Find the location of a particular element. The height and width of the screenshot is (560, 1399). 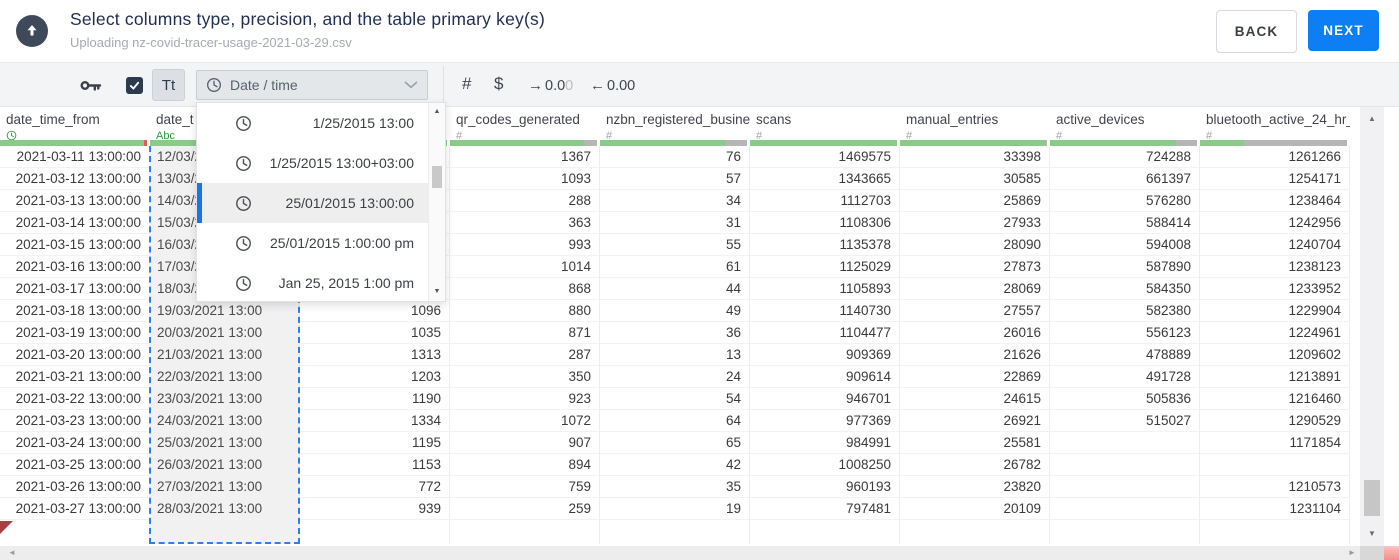

clock-icon is located at coordinates (214, 85).